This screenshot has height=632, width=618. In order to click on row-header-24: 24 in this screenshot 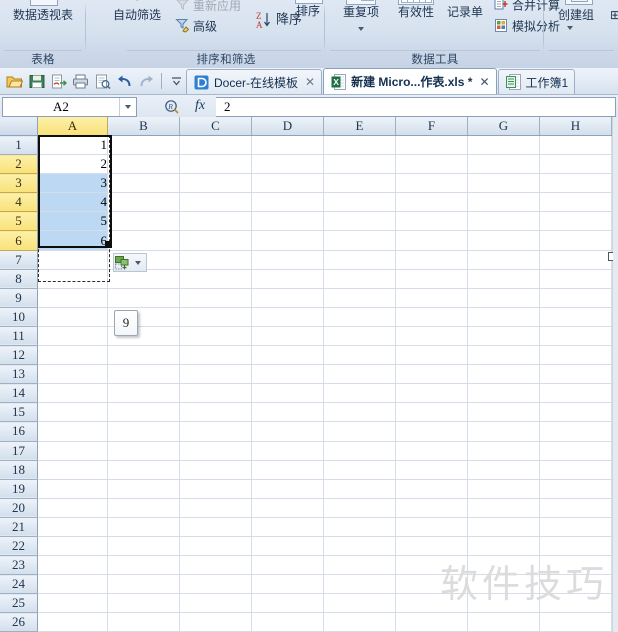, I will do `click(19, 584)`.